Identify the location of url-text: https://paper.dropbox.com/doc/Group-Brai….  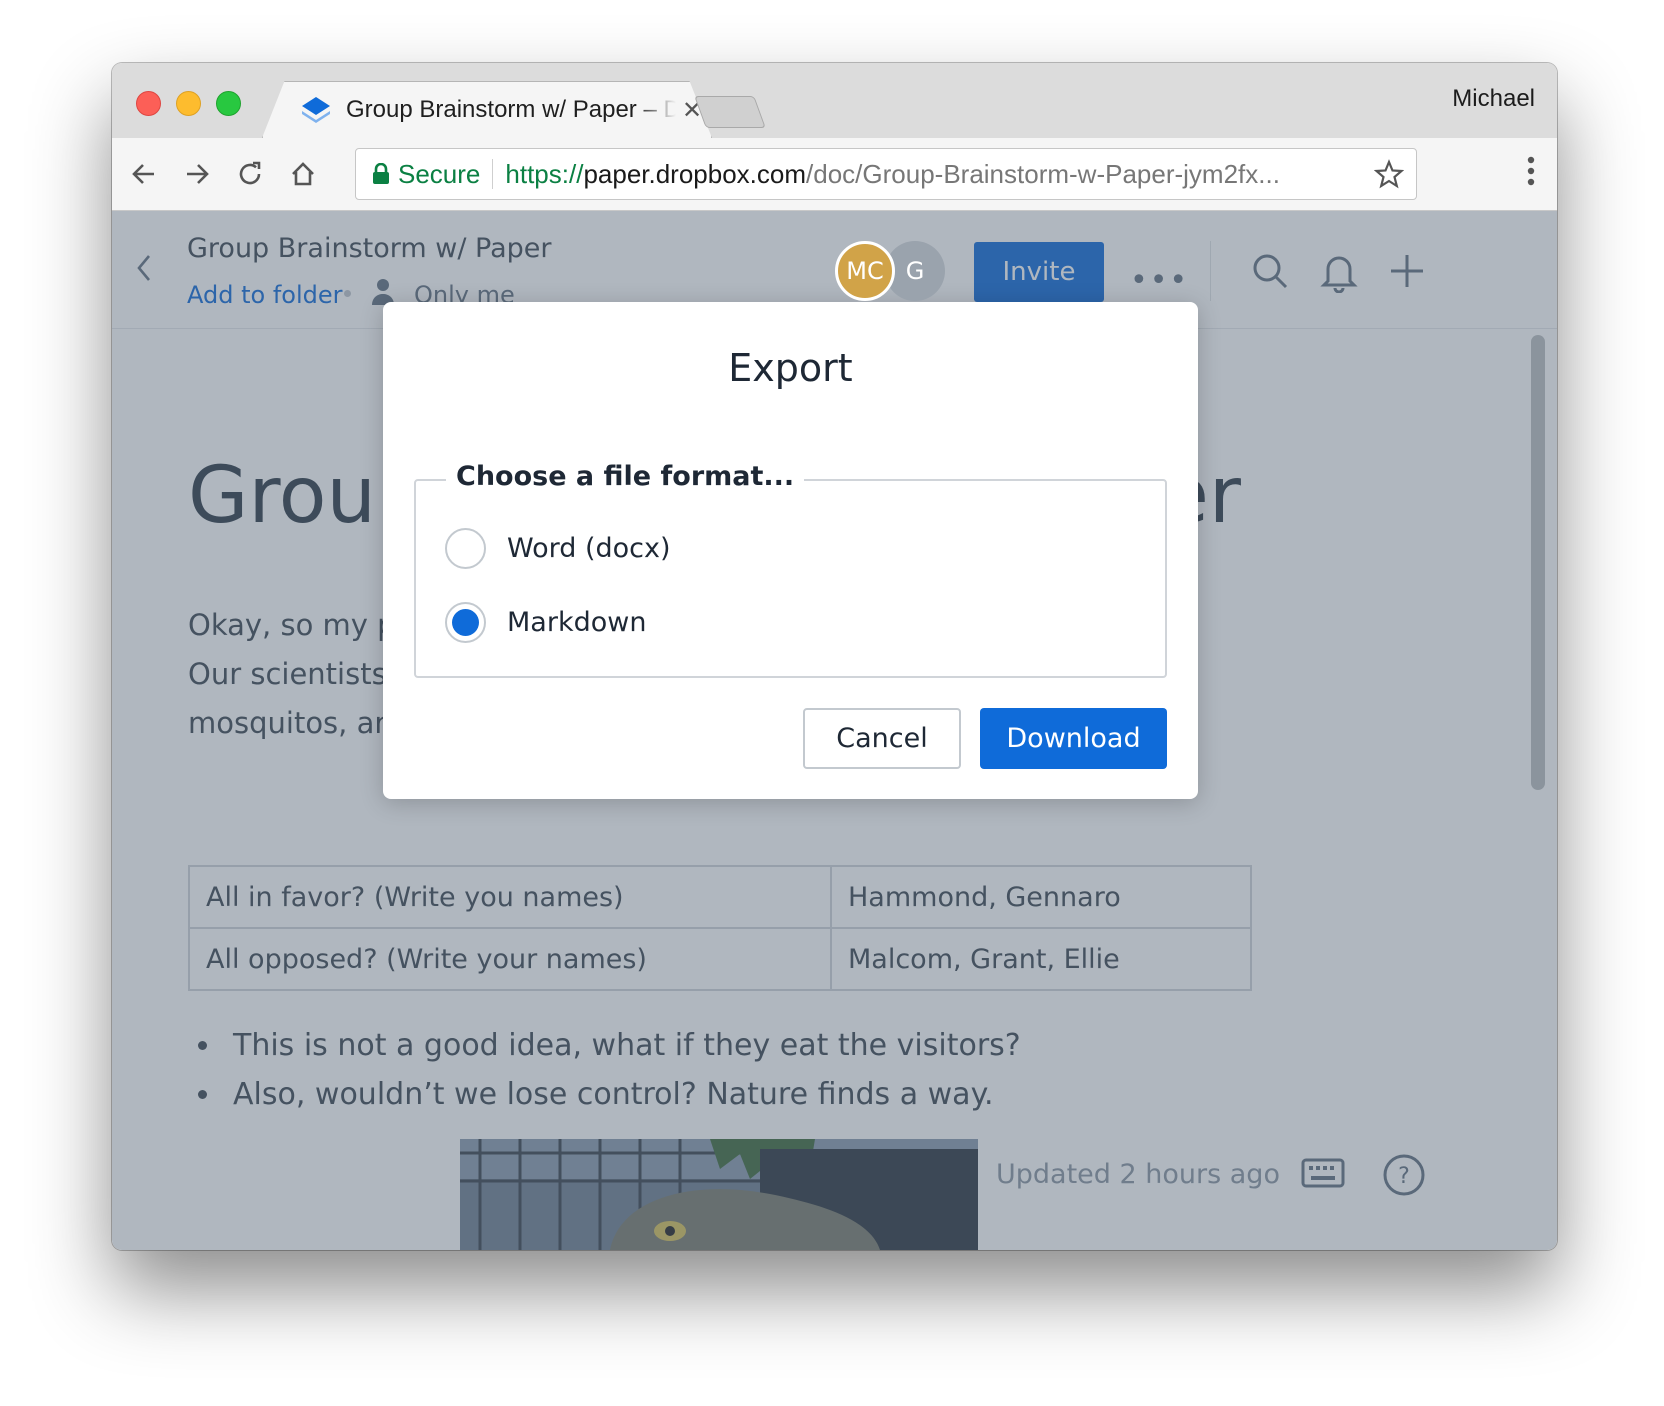
(930, 174).